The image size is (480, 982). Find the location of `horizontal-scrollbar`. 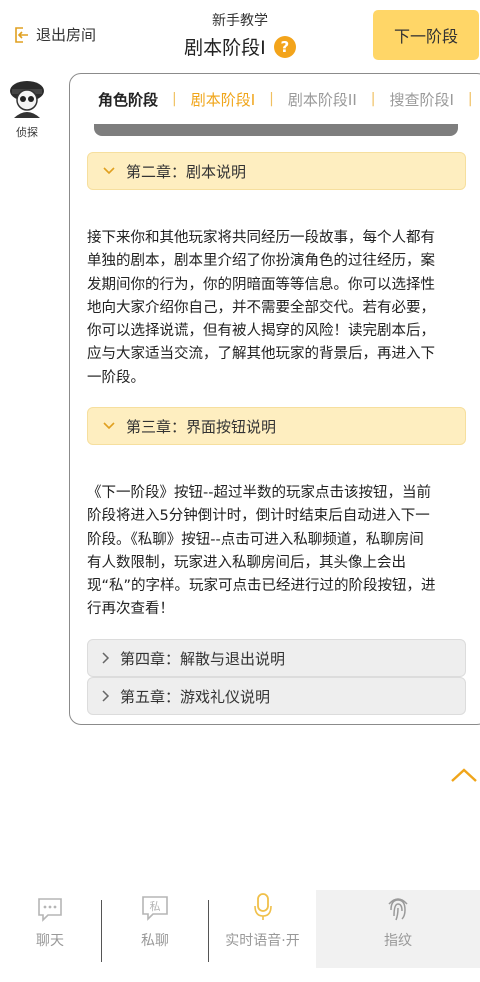

horizontal-scrollbar is located at coordinates (276, 130).